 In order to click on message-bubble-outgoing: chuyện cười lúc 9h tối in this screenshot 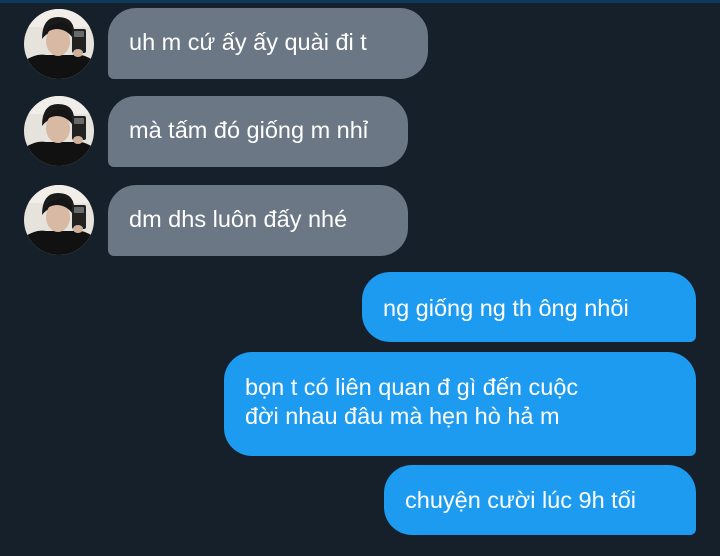, I will do `click(540, 500)`.